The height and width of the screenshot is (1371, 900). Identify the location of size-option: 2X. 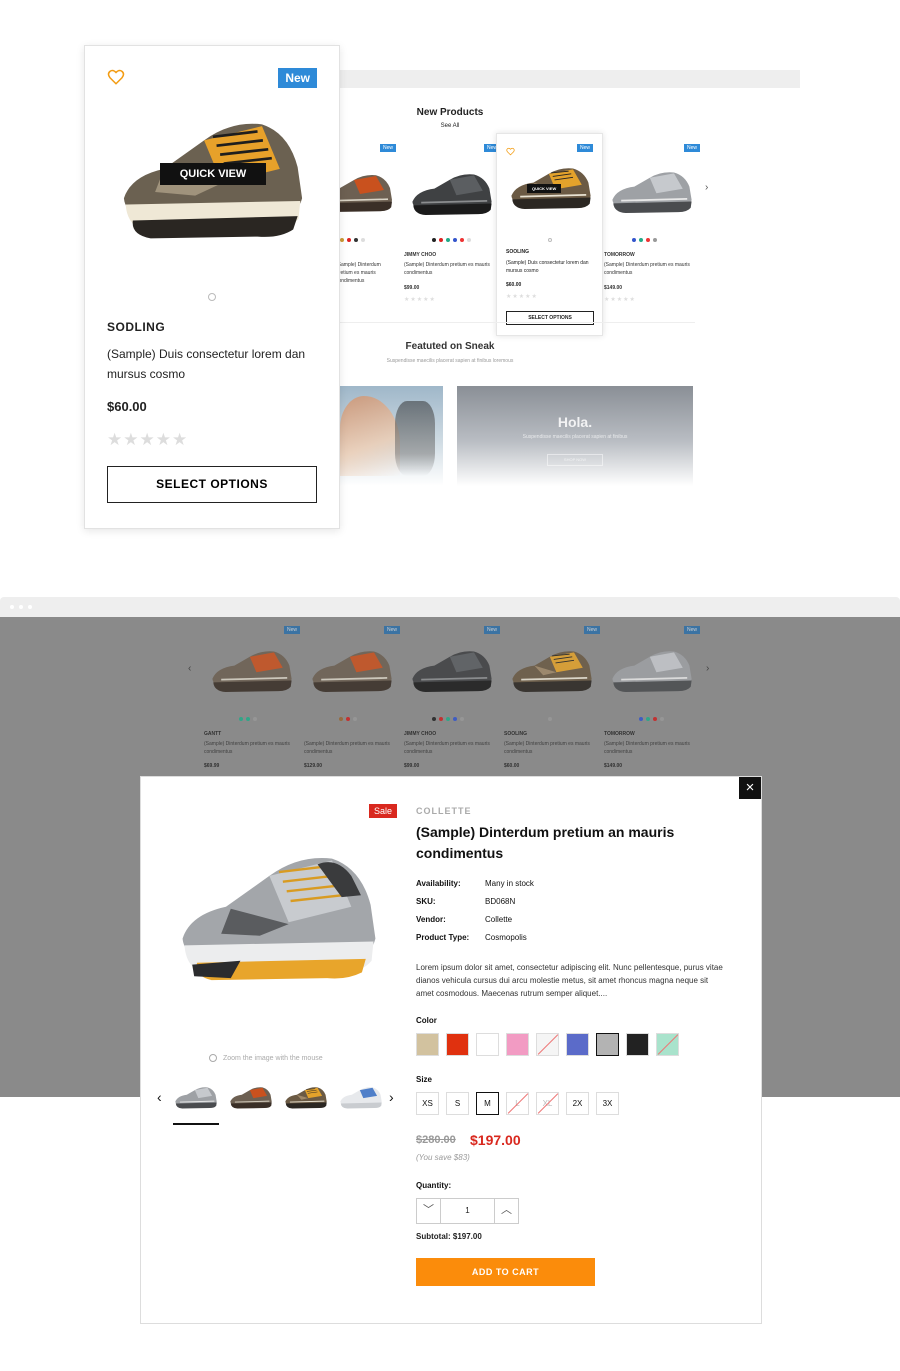
(577, 1103).